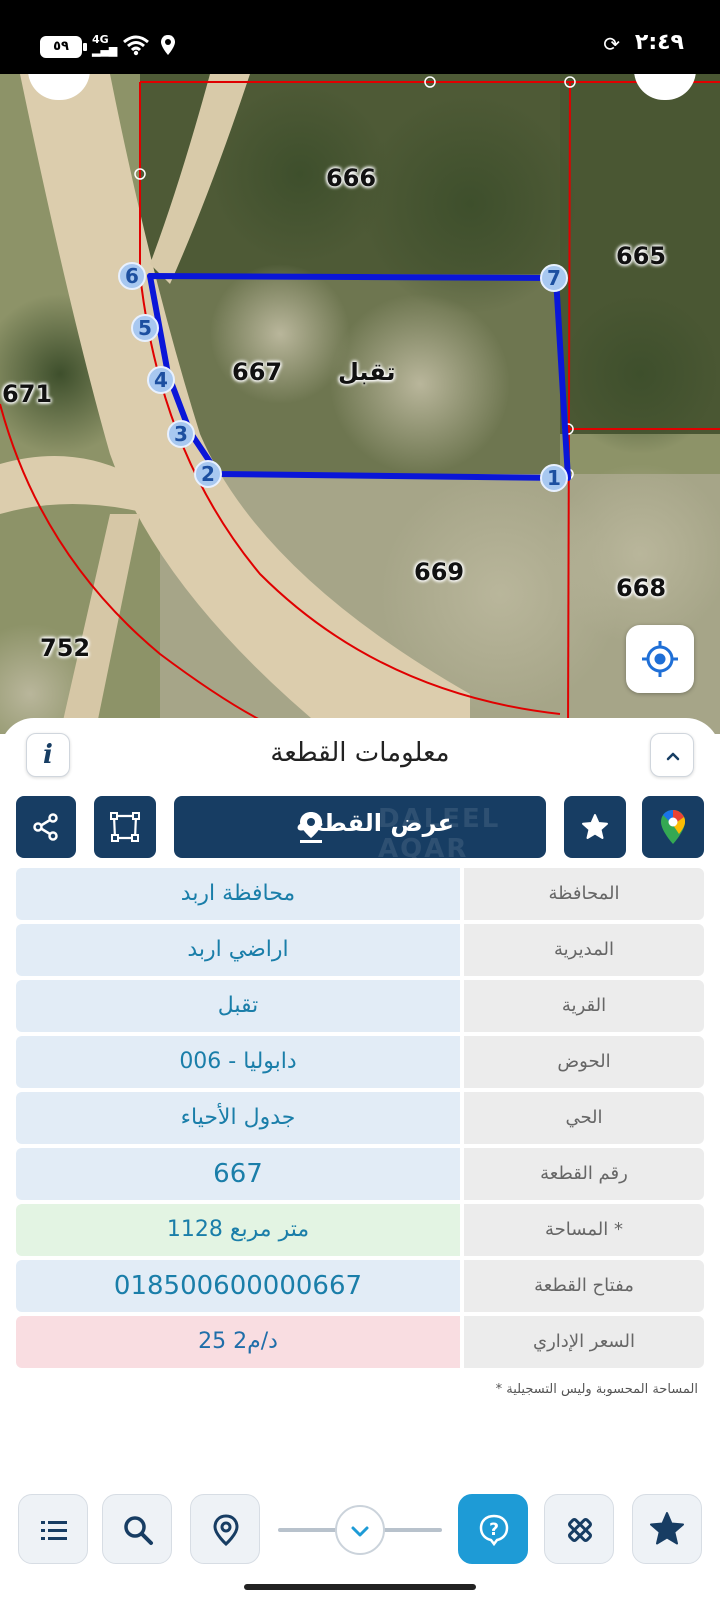  I want to click on table-row: 018500600000667 مفتاح القطعة, so click(360, 1286).